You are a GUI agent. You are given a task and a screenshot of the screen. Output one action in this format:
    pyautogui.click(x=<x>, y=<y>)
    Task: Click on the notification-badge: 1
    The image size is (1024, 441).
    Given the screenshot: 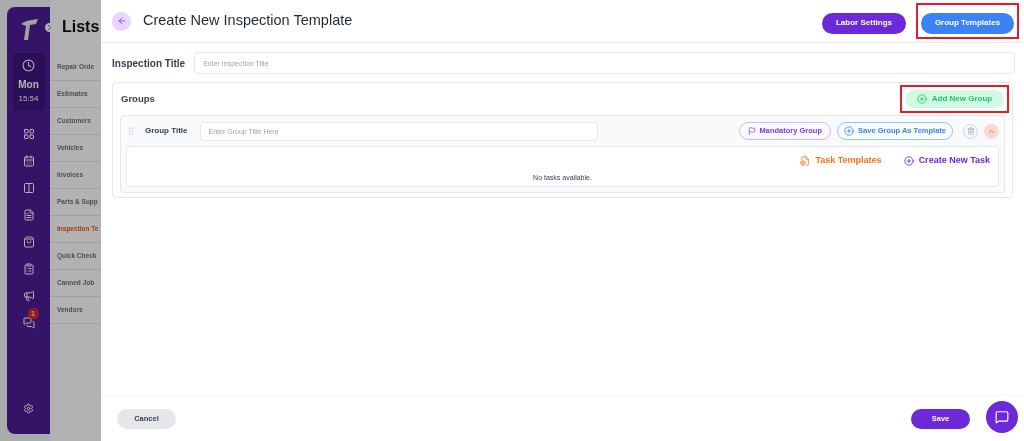 What is the action you would take?
    pyautogui.click(x=33, y=313)
    